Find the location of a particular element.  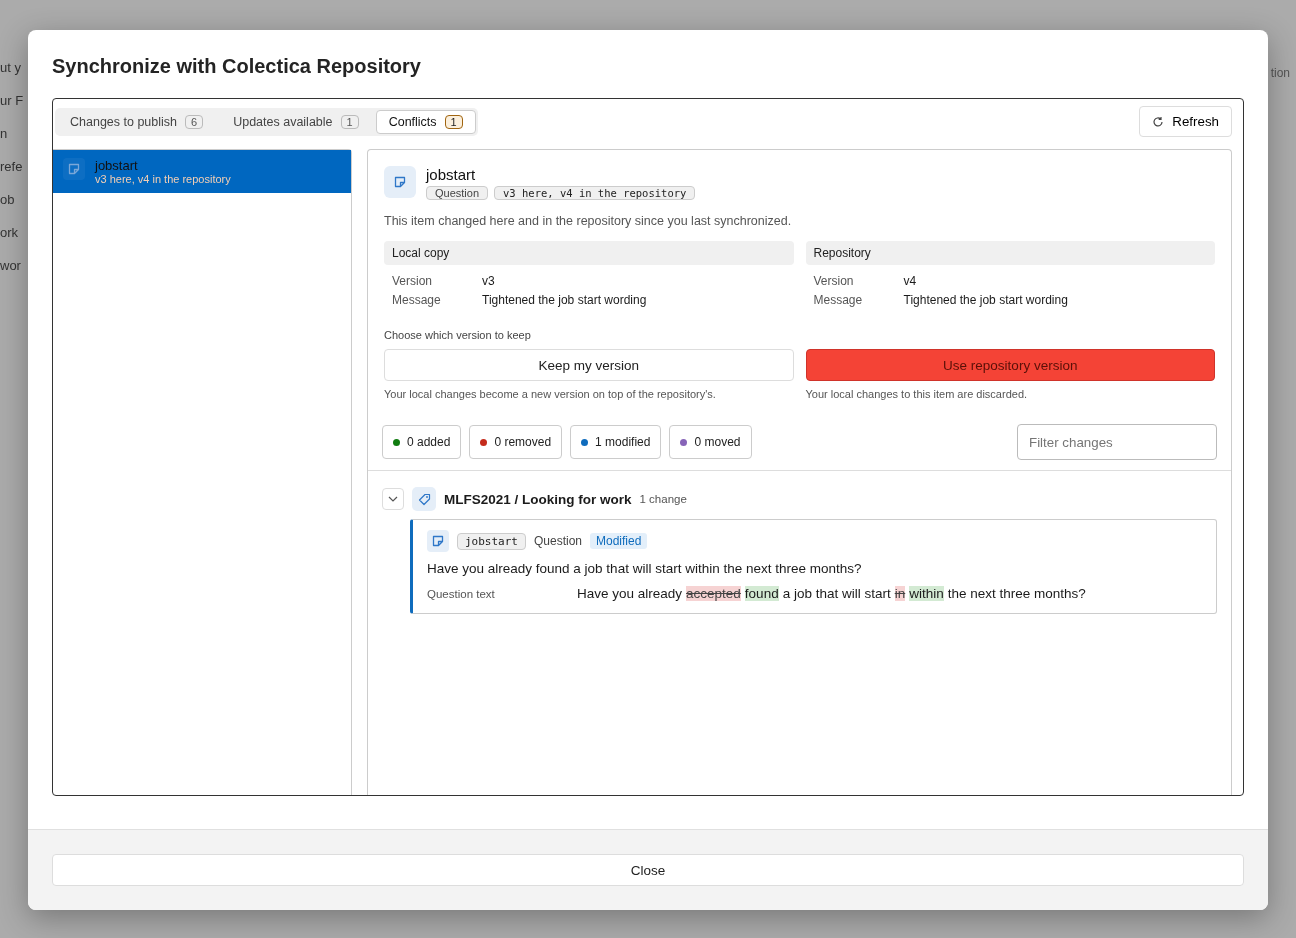

background-text: refe is located at coordinates (12, 166).